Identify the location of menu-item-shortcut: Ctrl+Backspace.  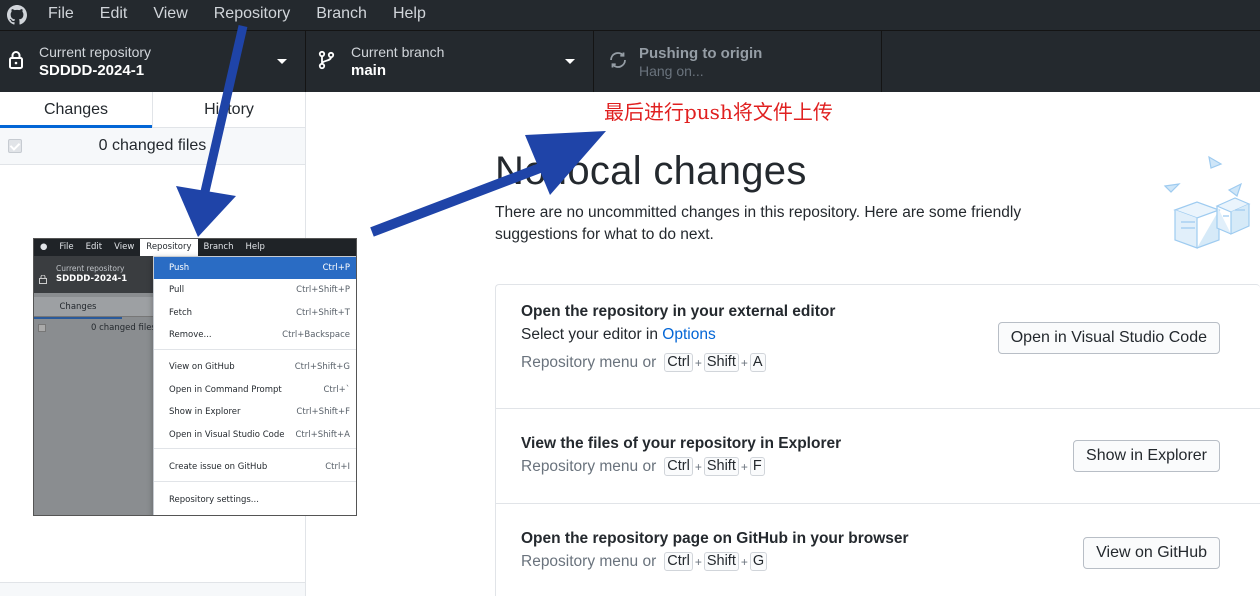
(316, 335).